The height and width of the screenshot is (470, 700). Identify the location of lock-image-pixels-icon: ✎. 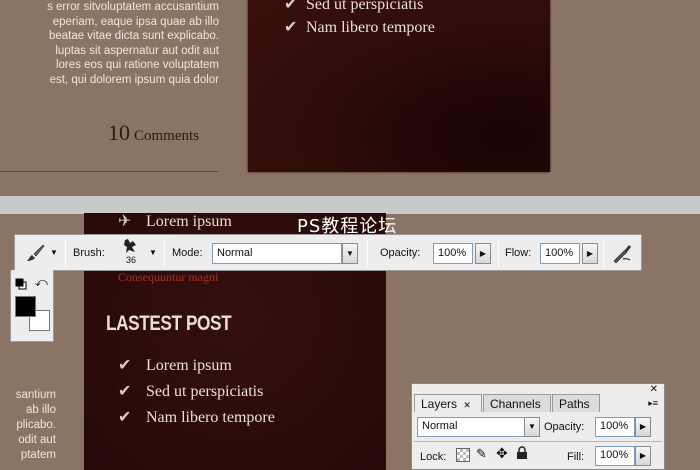
(481, 454).